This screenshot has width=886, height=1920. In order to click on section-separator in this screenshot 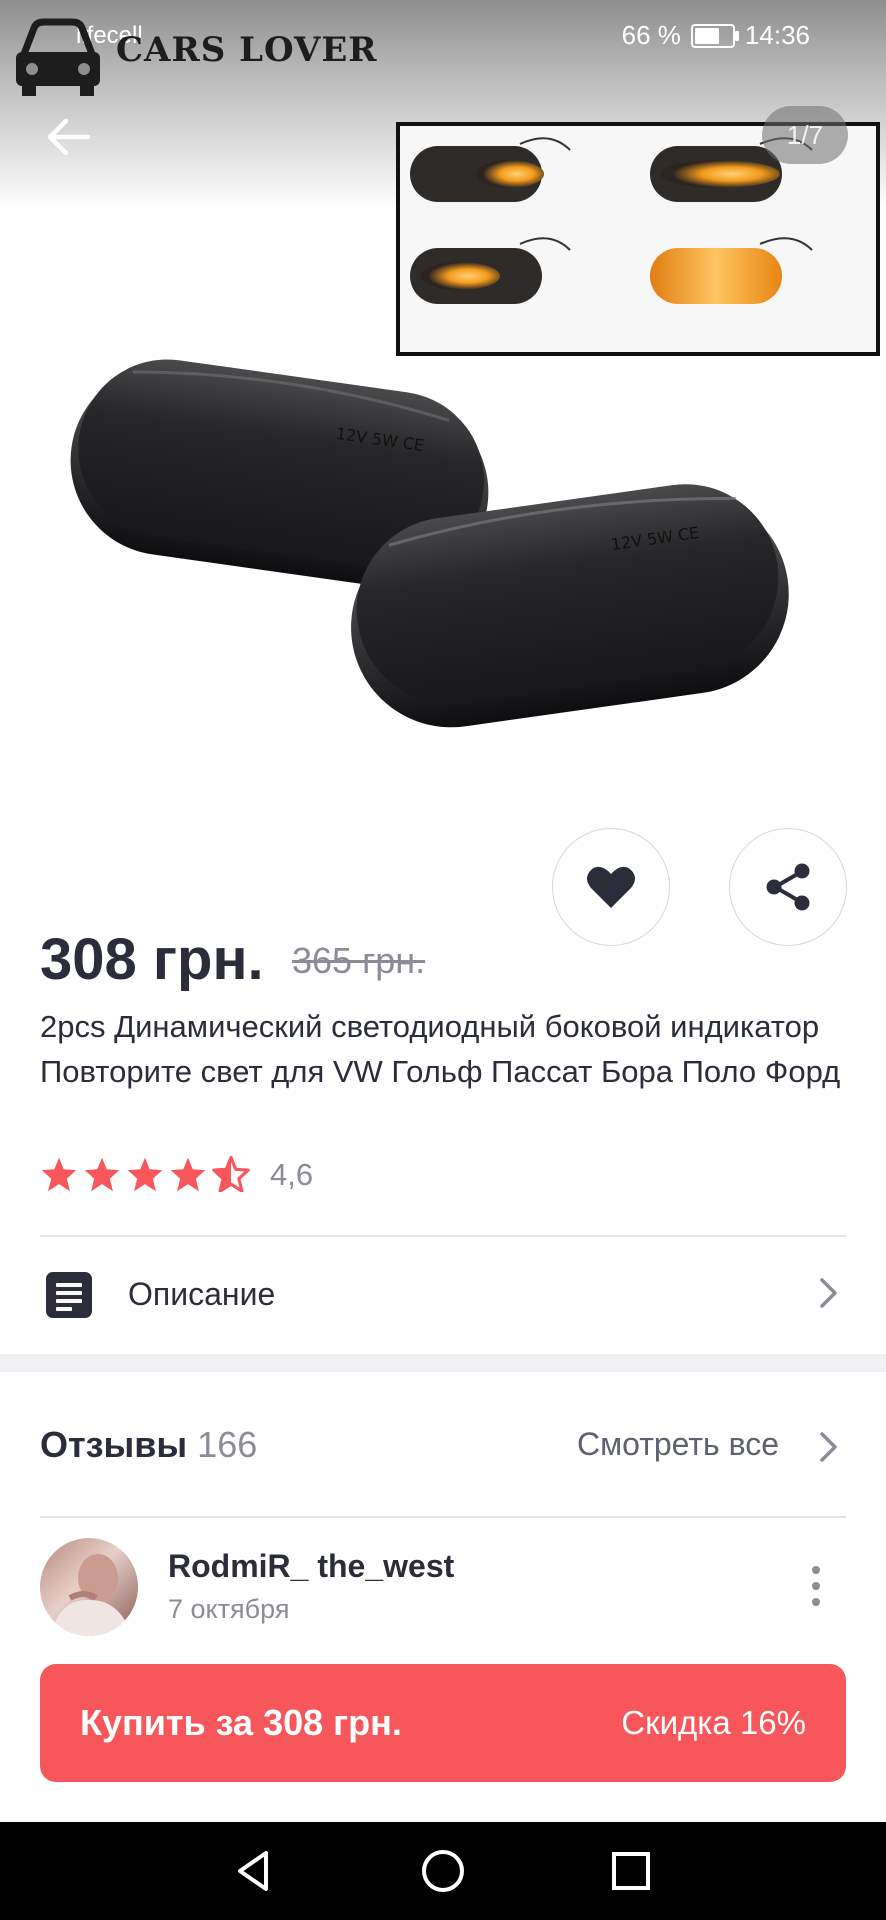, I will do `click(443, 1363)`.